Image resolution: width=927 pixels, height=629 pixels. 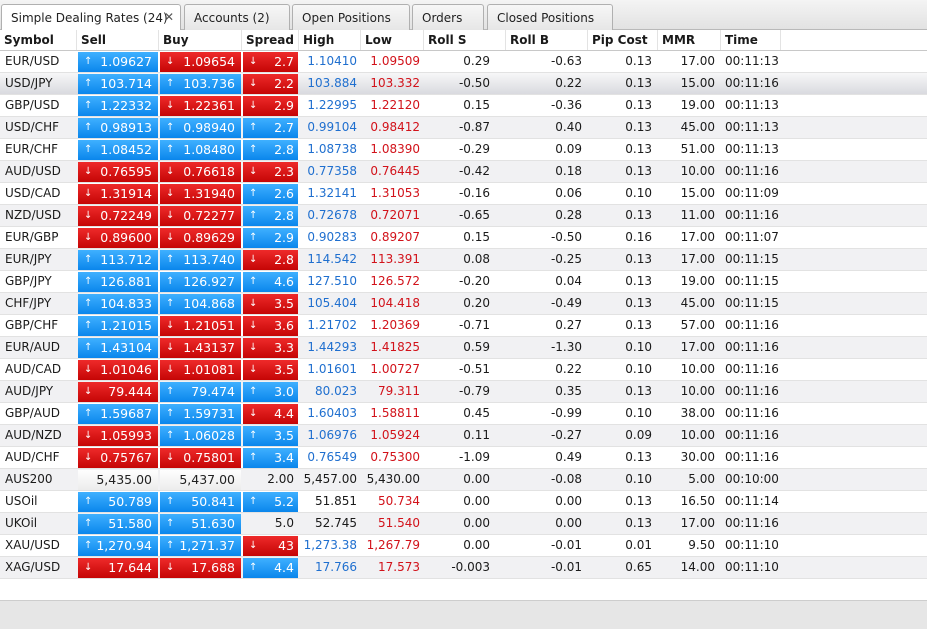 I want to click on sell-price-button: ↑ 126.881, so click(x=118, y=282).